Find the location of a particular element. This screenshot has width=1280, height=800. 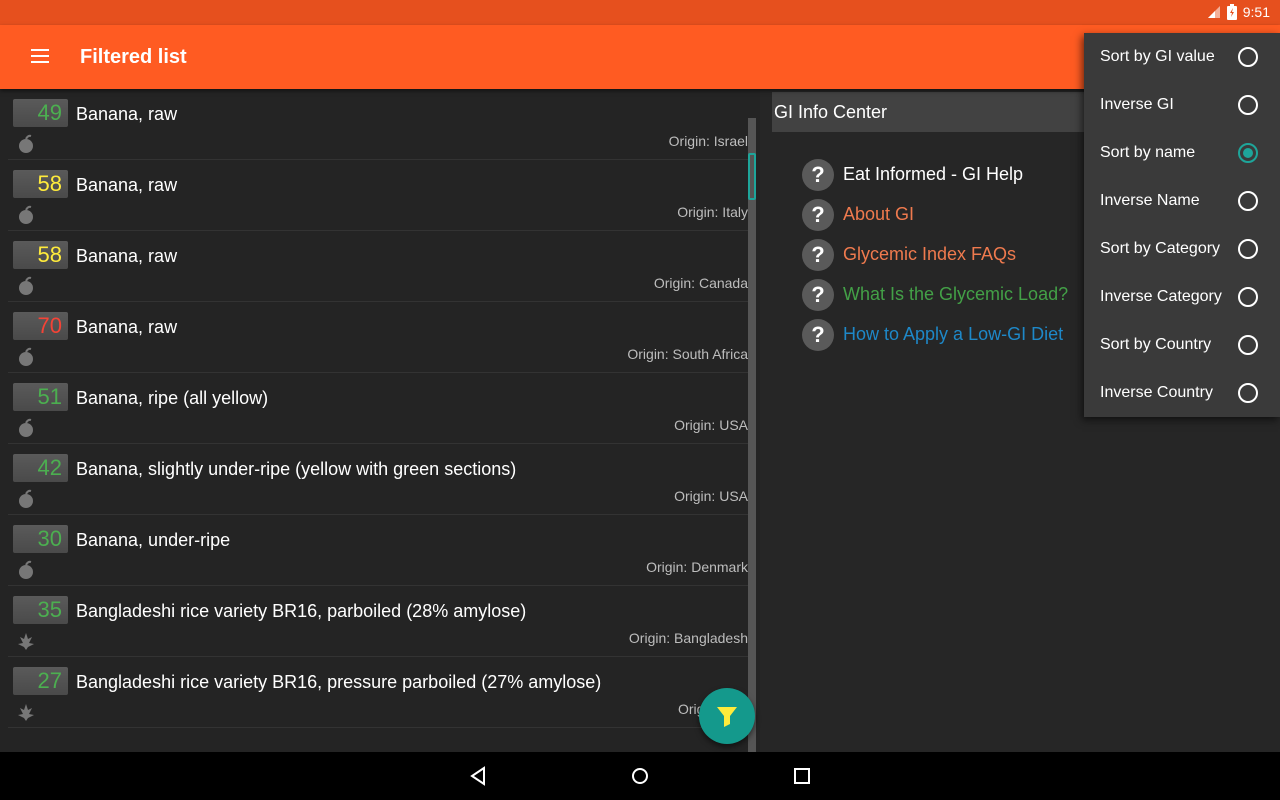

list-item: 49 Banana, raw Origin: Israel is located at coordinates (378, 124).